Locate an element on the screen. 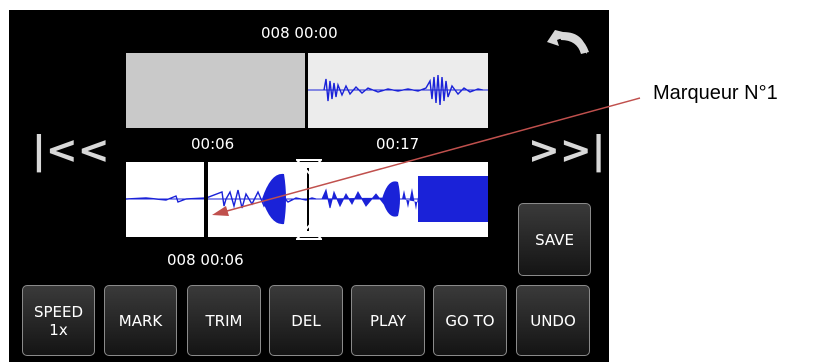  undo-button: UNDO is located at coordinates (553, 320).